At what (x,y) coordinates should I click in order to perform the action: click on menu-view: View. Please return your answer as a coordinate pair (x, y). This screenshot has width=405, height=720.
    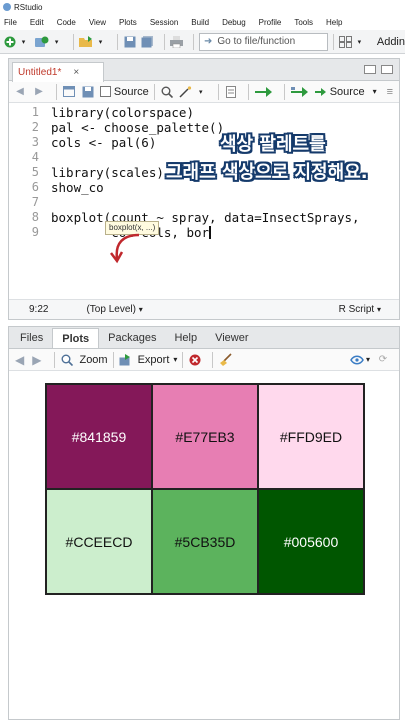
    Looking at the image, I should click on (97, 22).